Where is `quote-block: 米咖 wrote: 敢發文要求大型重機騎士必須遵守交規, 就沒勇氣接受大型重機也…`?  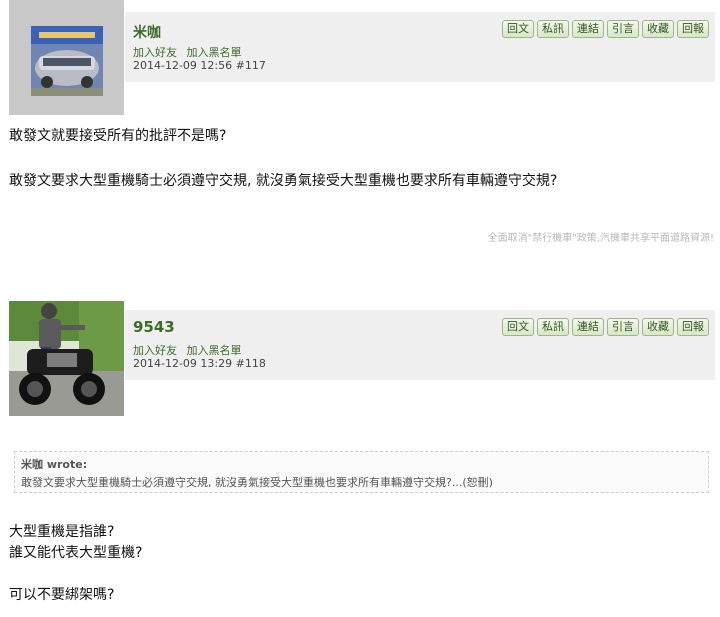
quote-block: 米咖 wrote: 敢發文要求大型重機騎士必須遵守交規, 就沒勇氣接受大型重機也… is located at coordinates (361, 472).